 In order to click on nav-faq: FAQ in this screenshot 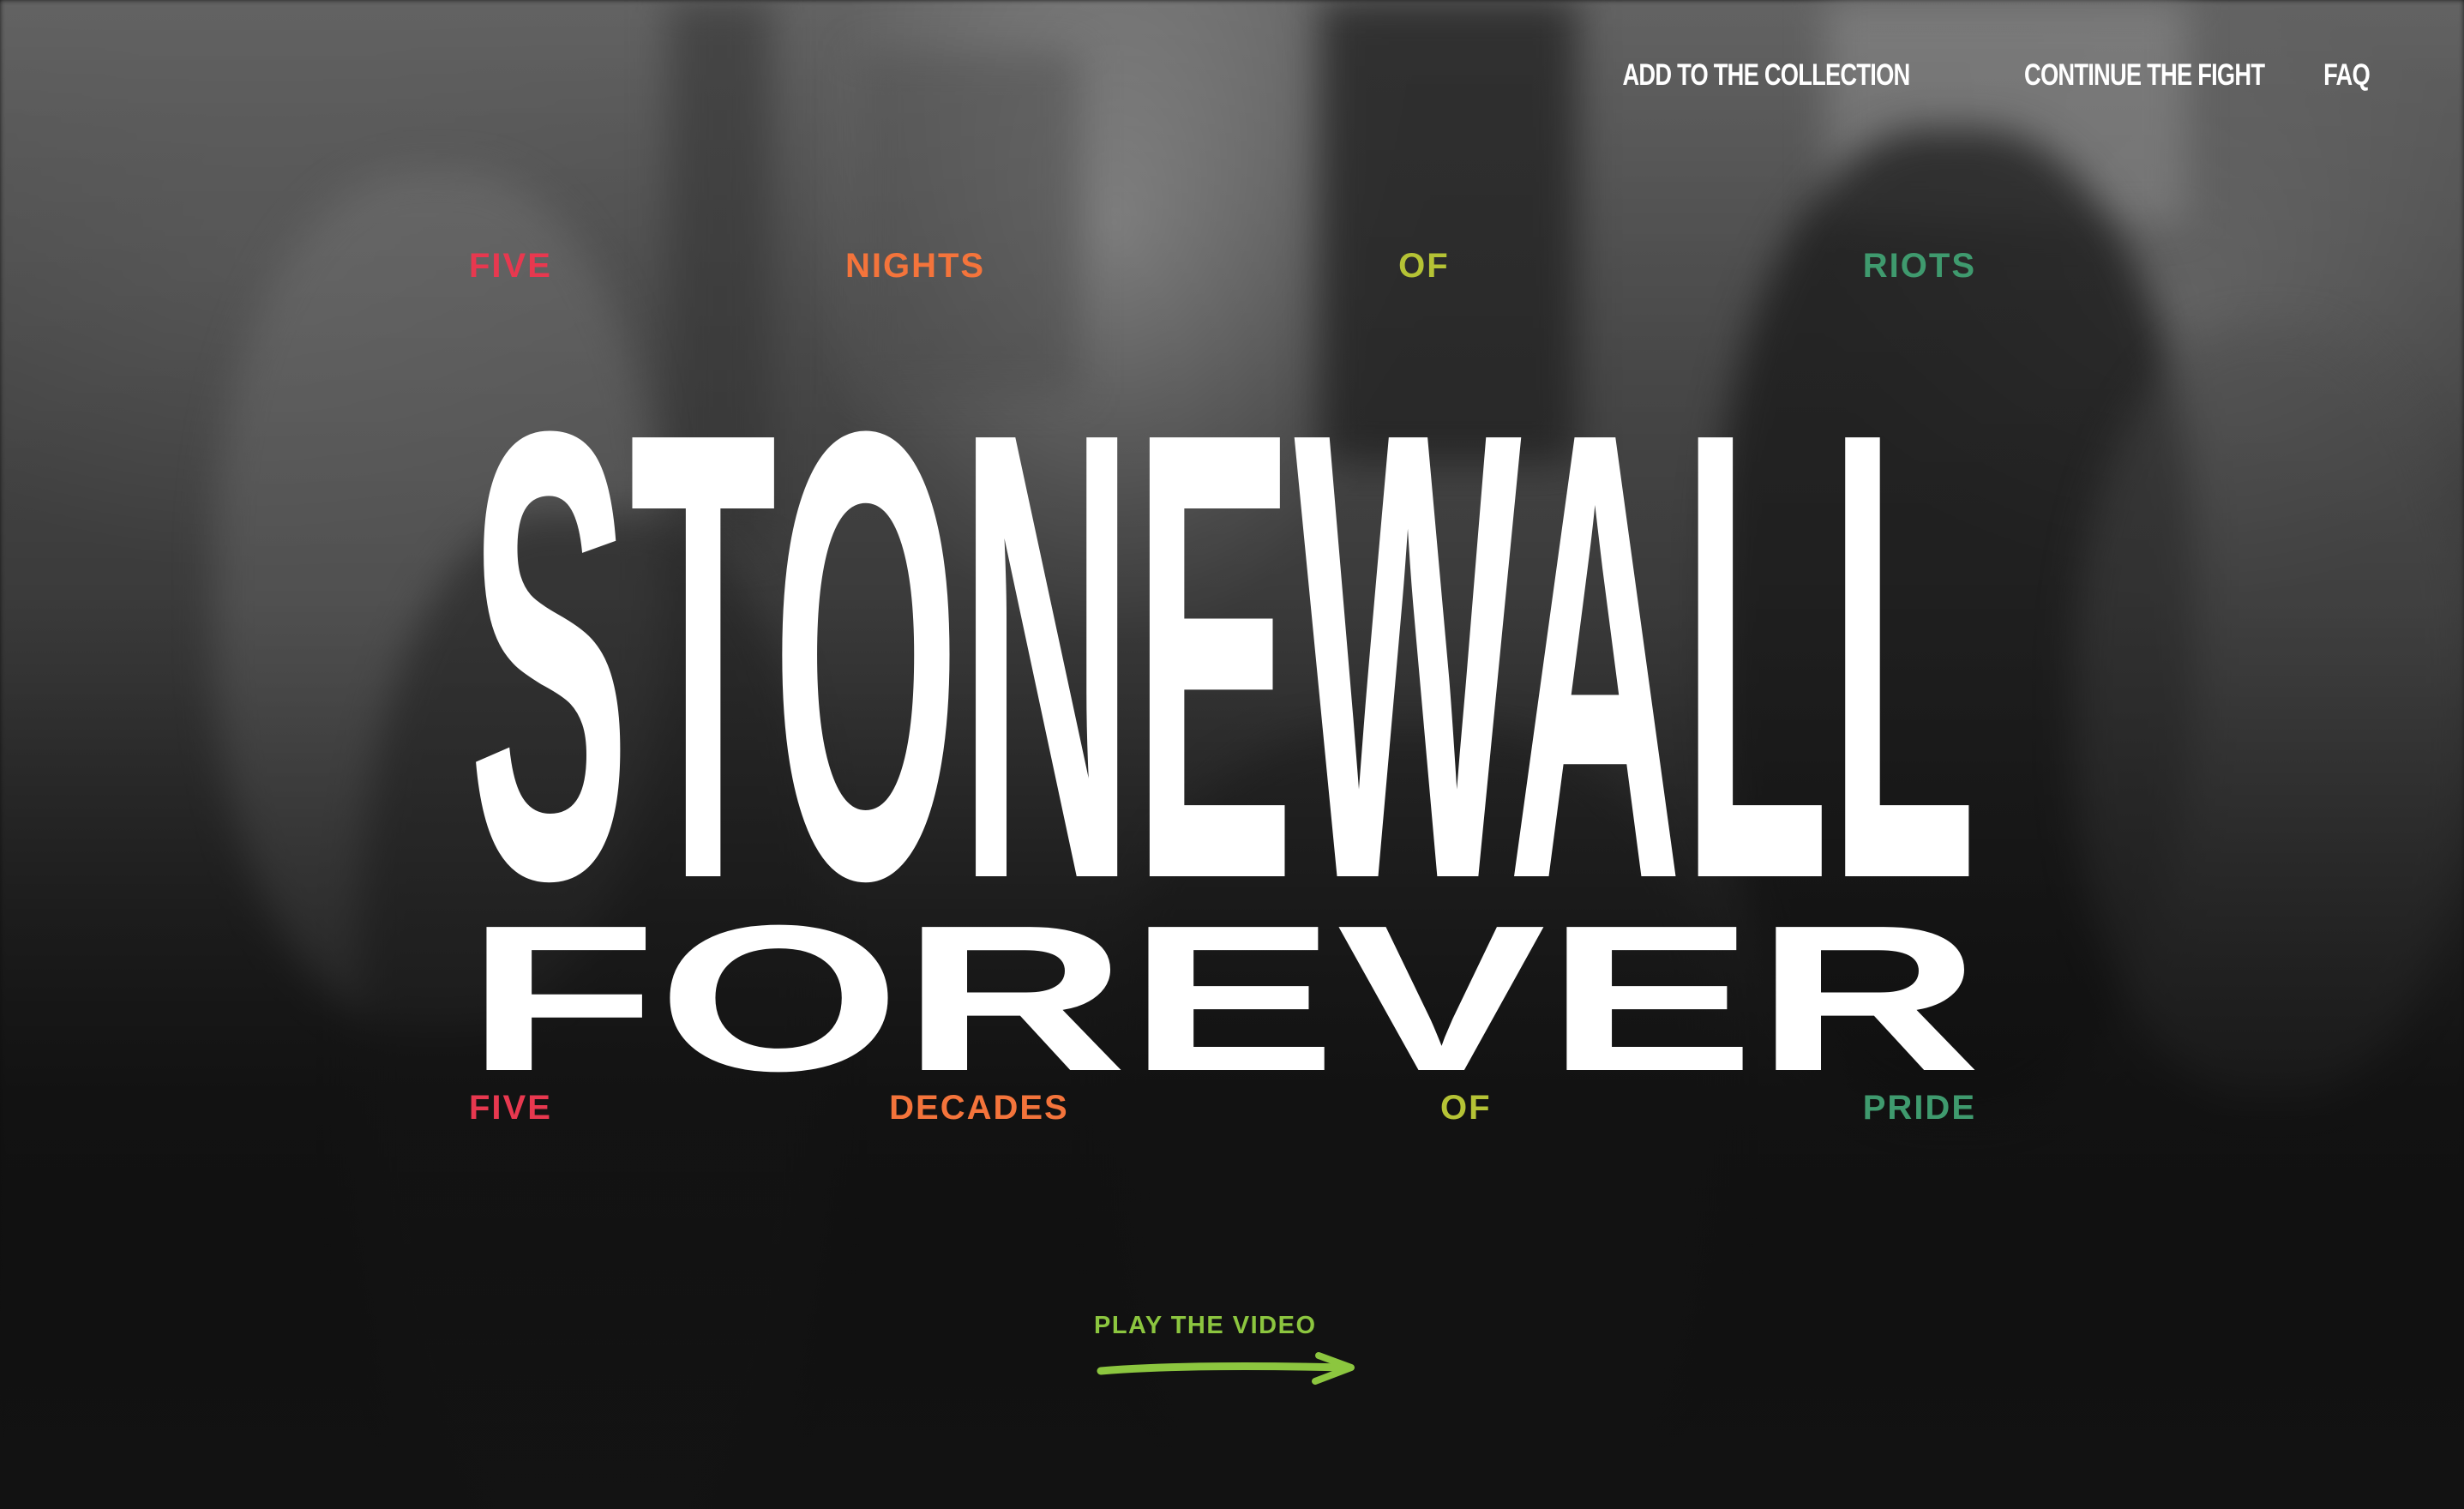, I will do `click(2347, 75)`.